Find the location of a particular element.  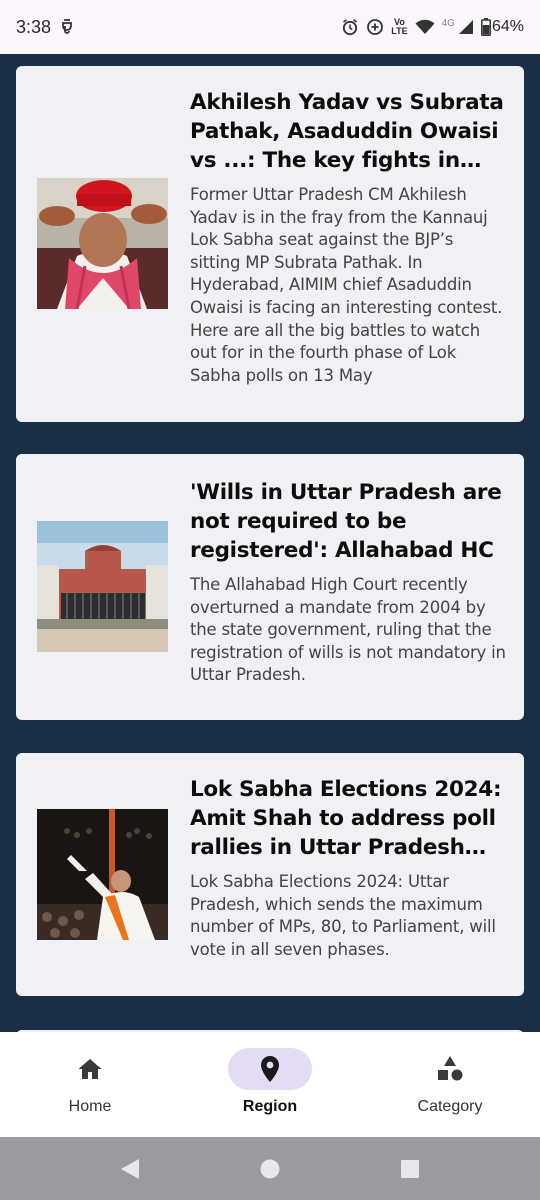

location-pin-icon is located at coordinates (270, 1069).